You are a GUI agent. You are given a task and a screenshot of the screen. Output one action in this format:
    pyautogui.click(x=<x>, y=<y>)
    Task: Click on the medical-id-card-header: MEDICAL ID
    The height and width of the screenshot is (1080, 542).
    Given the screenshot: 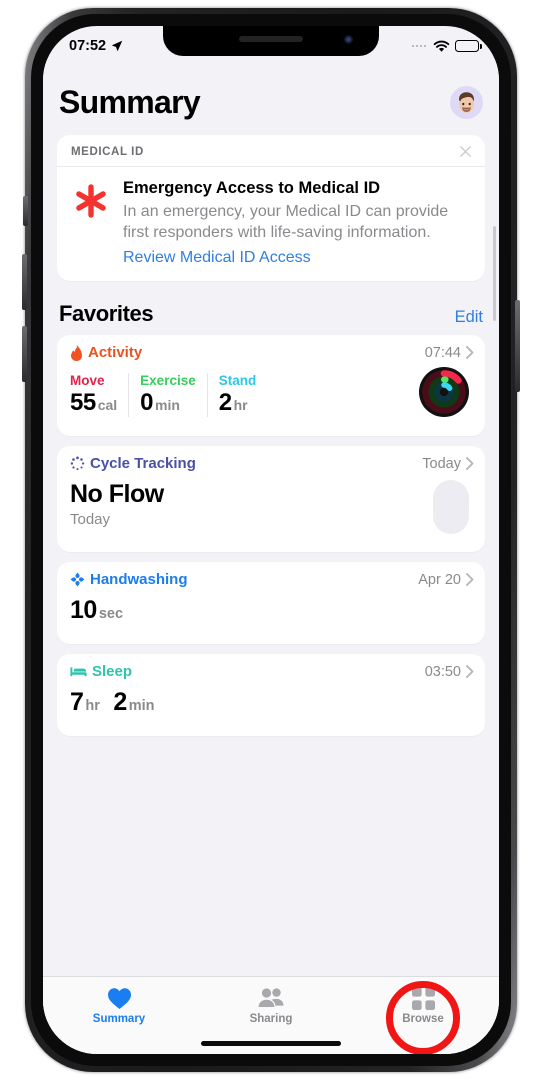 What is the action you would take?
    pyautogui.click(x=271, y=151)
    